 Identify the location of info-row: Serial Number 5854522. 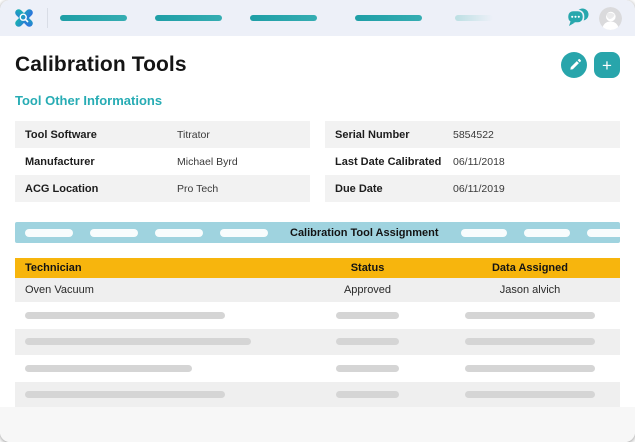
(472, 134).